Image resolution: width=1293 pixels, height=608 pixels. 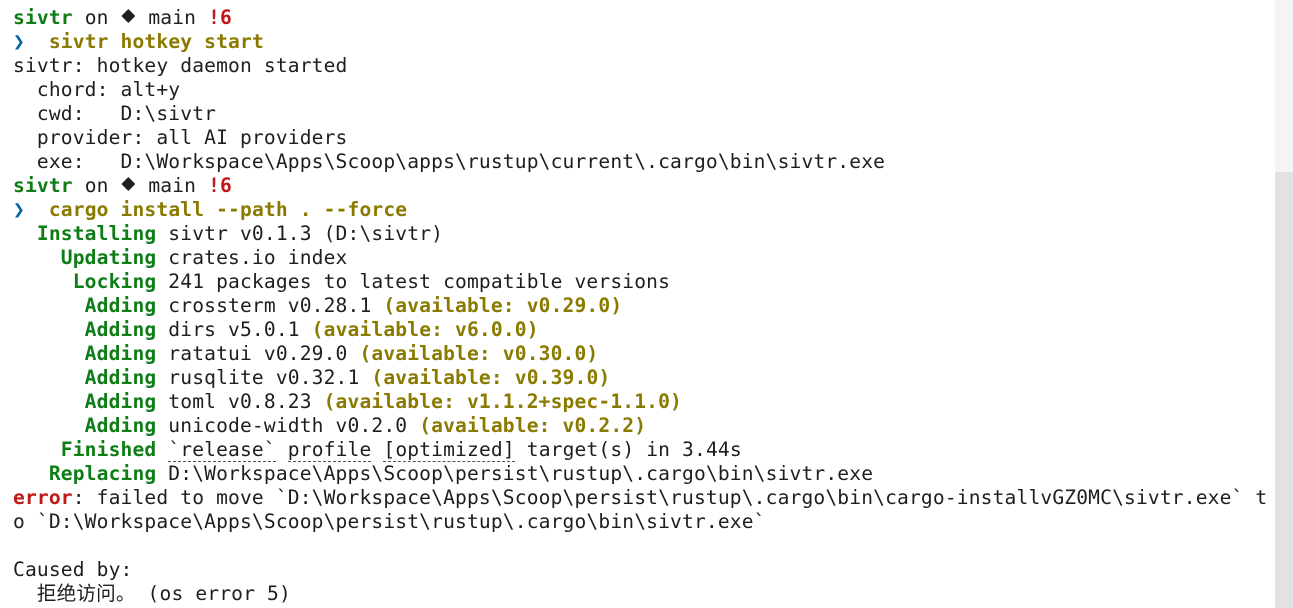 I want to click on cargo-line: Installing sivtr v0.1.3 (D:\sivtr), so click(x=644, y=234).